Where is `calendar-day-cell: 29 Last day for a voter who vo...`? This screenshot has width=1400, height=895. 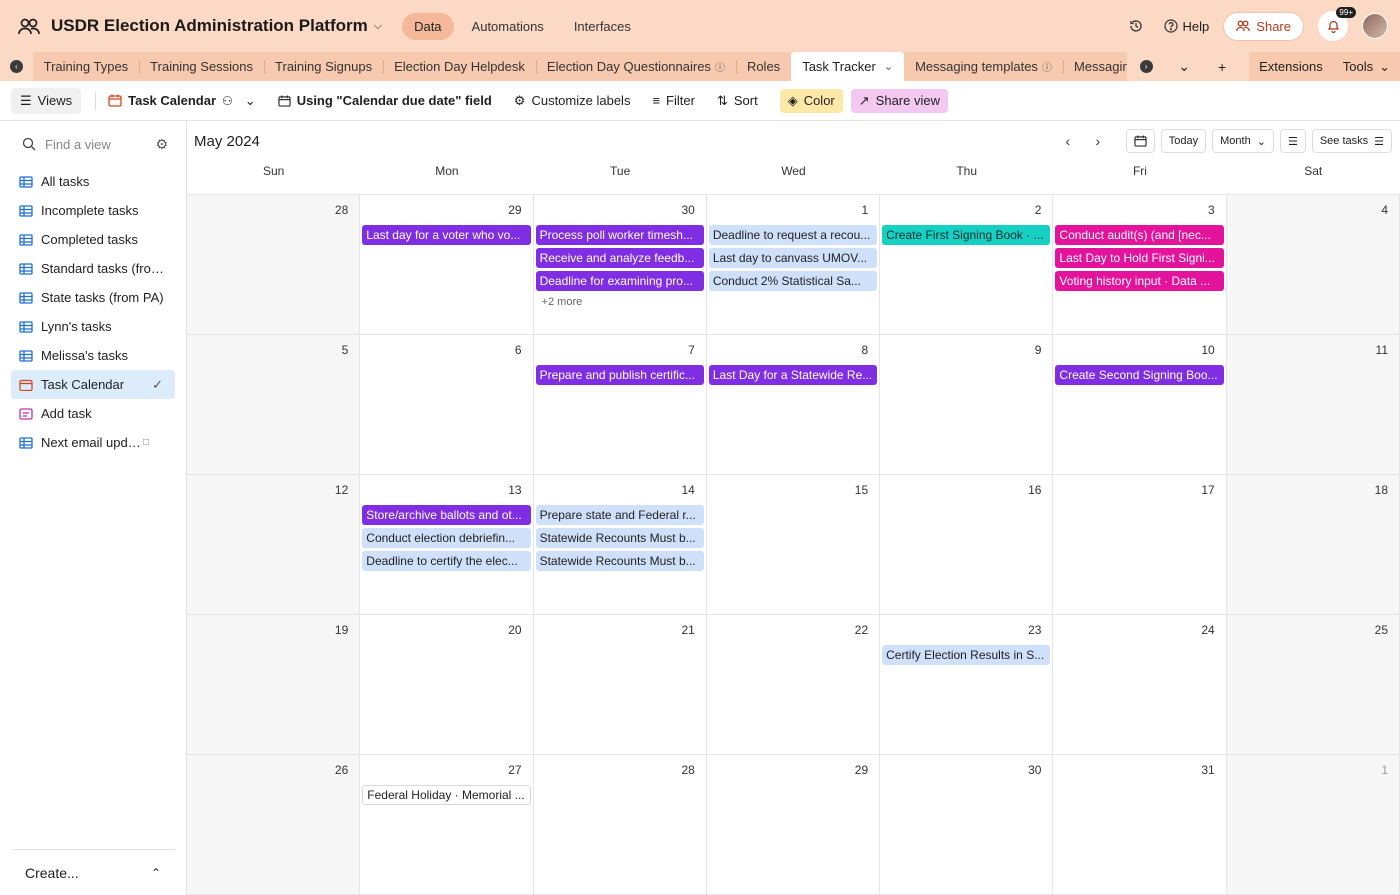
calendar-day-cell: 29 Last day for a voter who vo... is located at coordinates (447, 265).